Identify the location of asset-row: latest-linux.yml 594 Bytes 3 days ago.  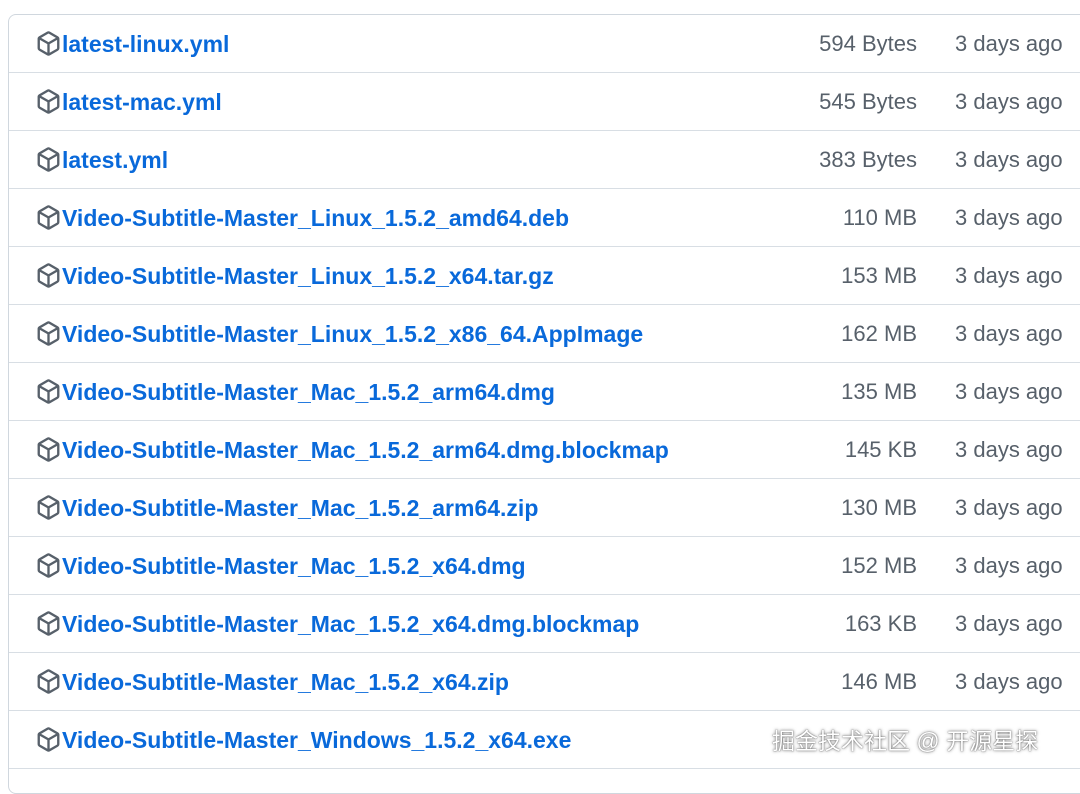
(544, 44).